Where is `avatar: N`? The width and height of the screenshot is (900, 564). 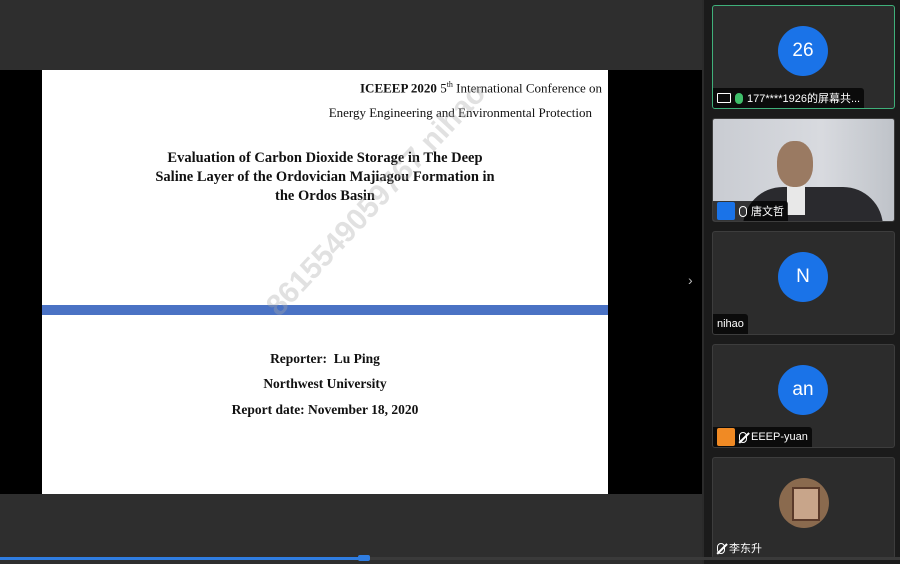 avatar: N is located at coordinates (803, 277).